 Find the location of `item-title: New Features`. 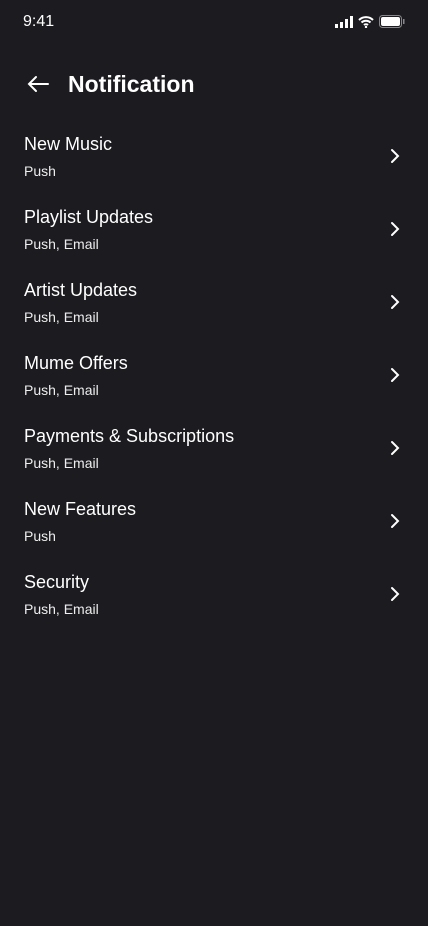

item-title: New Features is located at coordinates (80, 509).